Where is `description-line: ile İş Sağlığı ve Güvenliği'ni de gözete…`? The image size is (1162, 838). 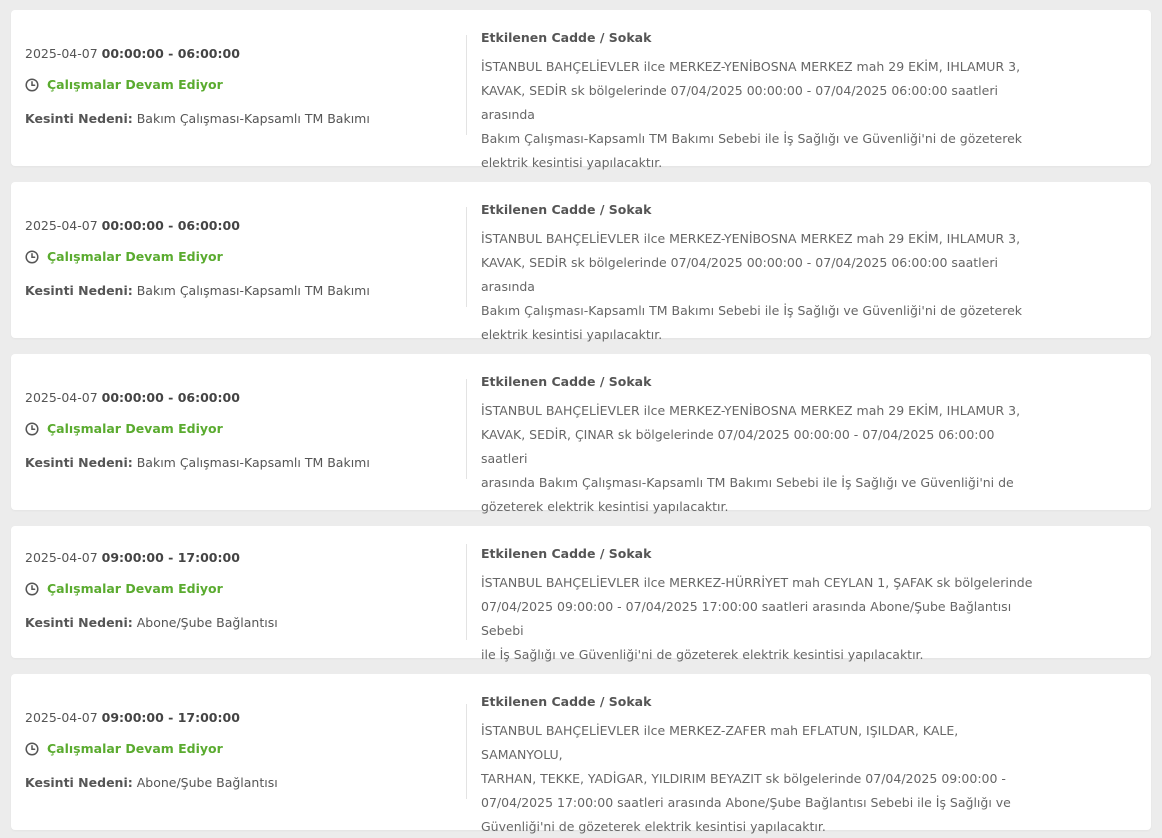 description-line: ile İş Sağlığı ve Güvenliği'ni de gözete… is located at coordinates (702, 654).